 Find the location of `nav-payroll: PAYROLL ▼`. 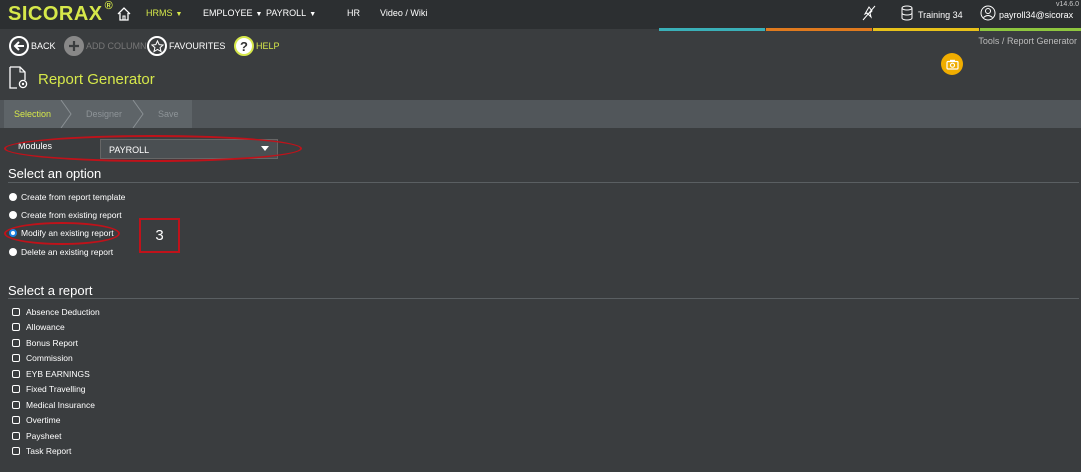

nav-payroll: PAYROLL ▼ is located at coordinates (291, 13).